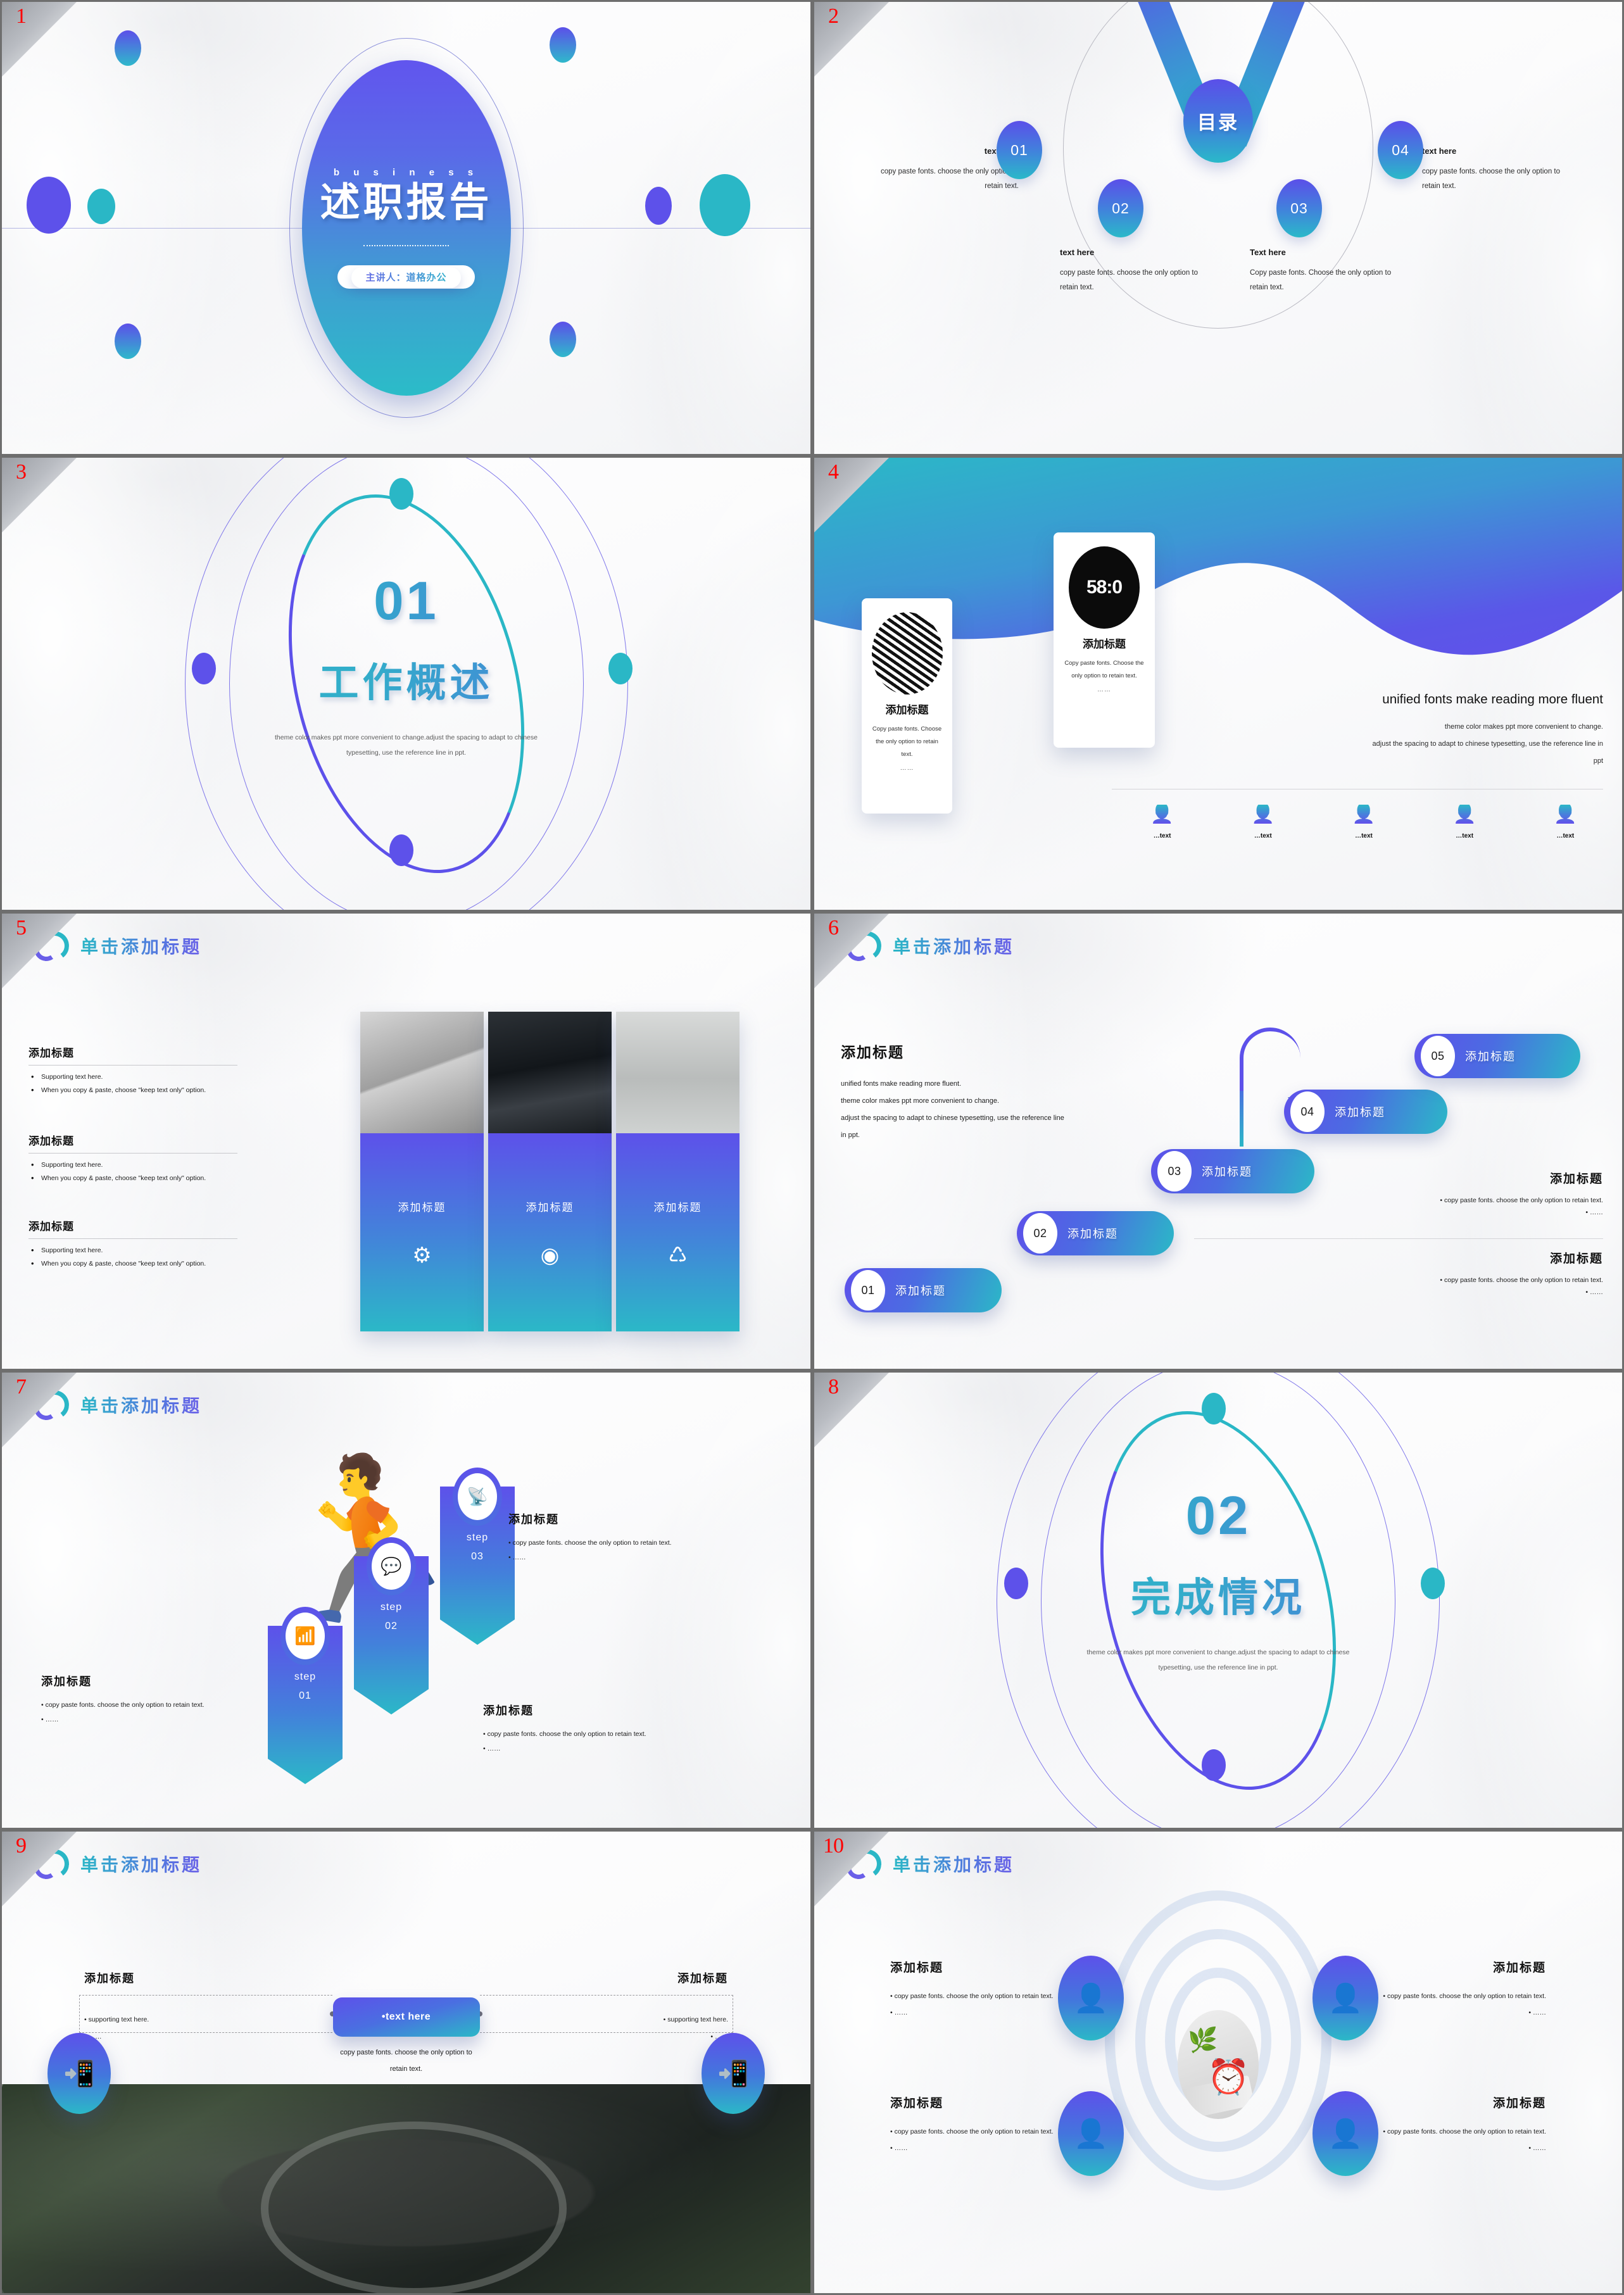 This screenshot has width=1624, height=2295. What do you see at coordinates (1598, 761) in the screenshot?
I see `right-body-line-3: ppt` at bounding box center [1598, 761].